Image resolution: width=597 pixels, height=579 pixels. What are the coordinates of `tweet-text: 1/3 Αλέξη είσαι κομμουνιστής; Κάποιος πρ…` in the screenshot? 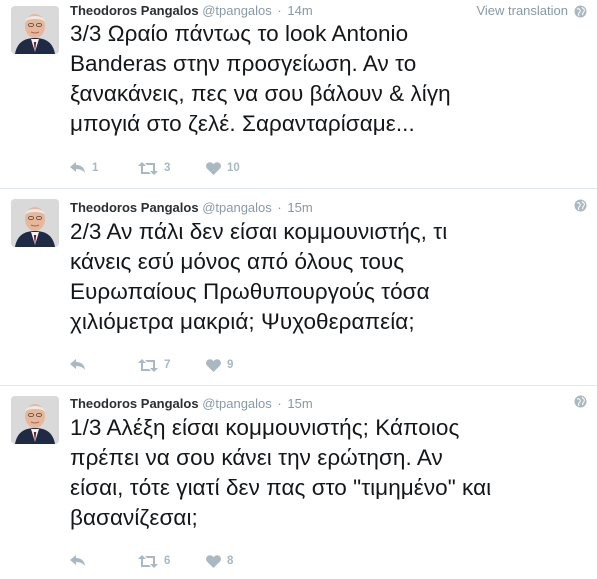 It's located at (281, 472).